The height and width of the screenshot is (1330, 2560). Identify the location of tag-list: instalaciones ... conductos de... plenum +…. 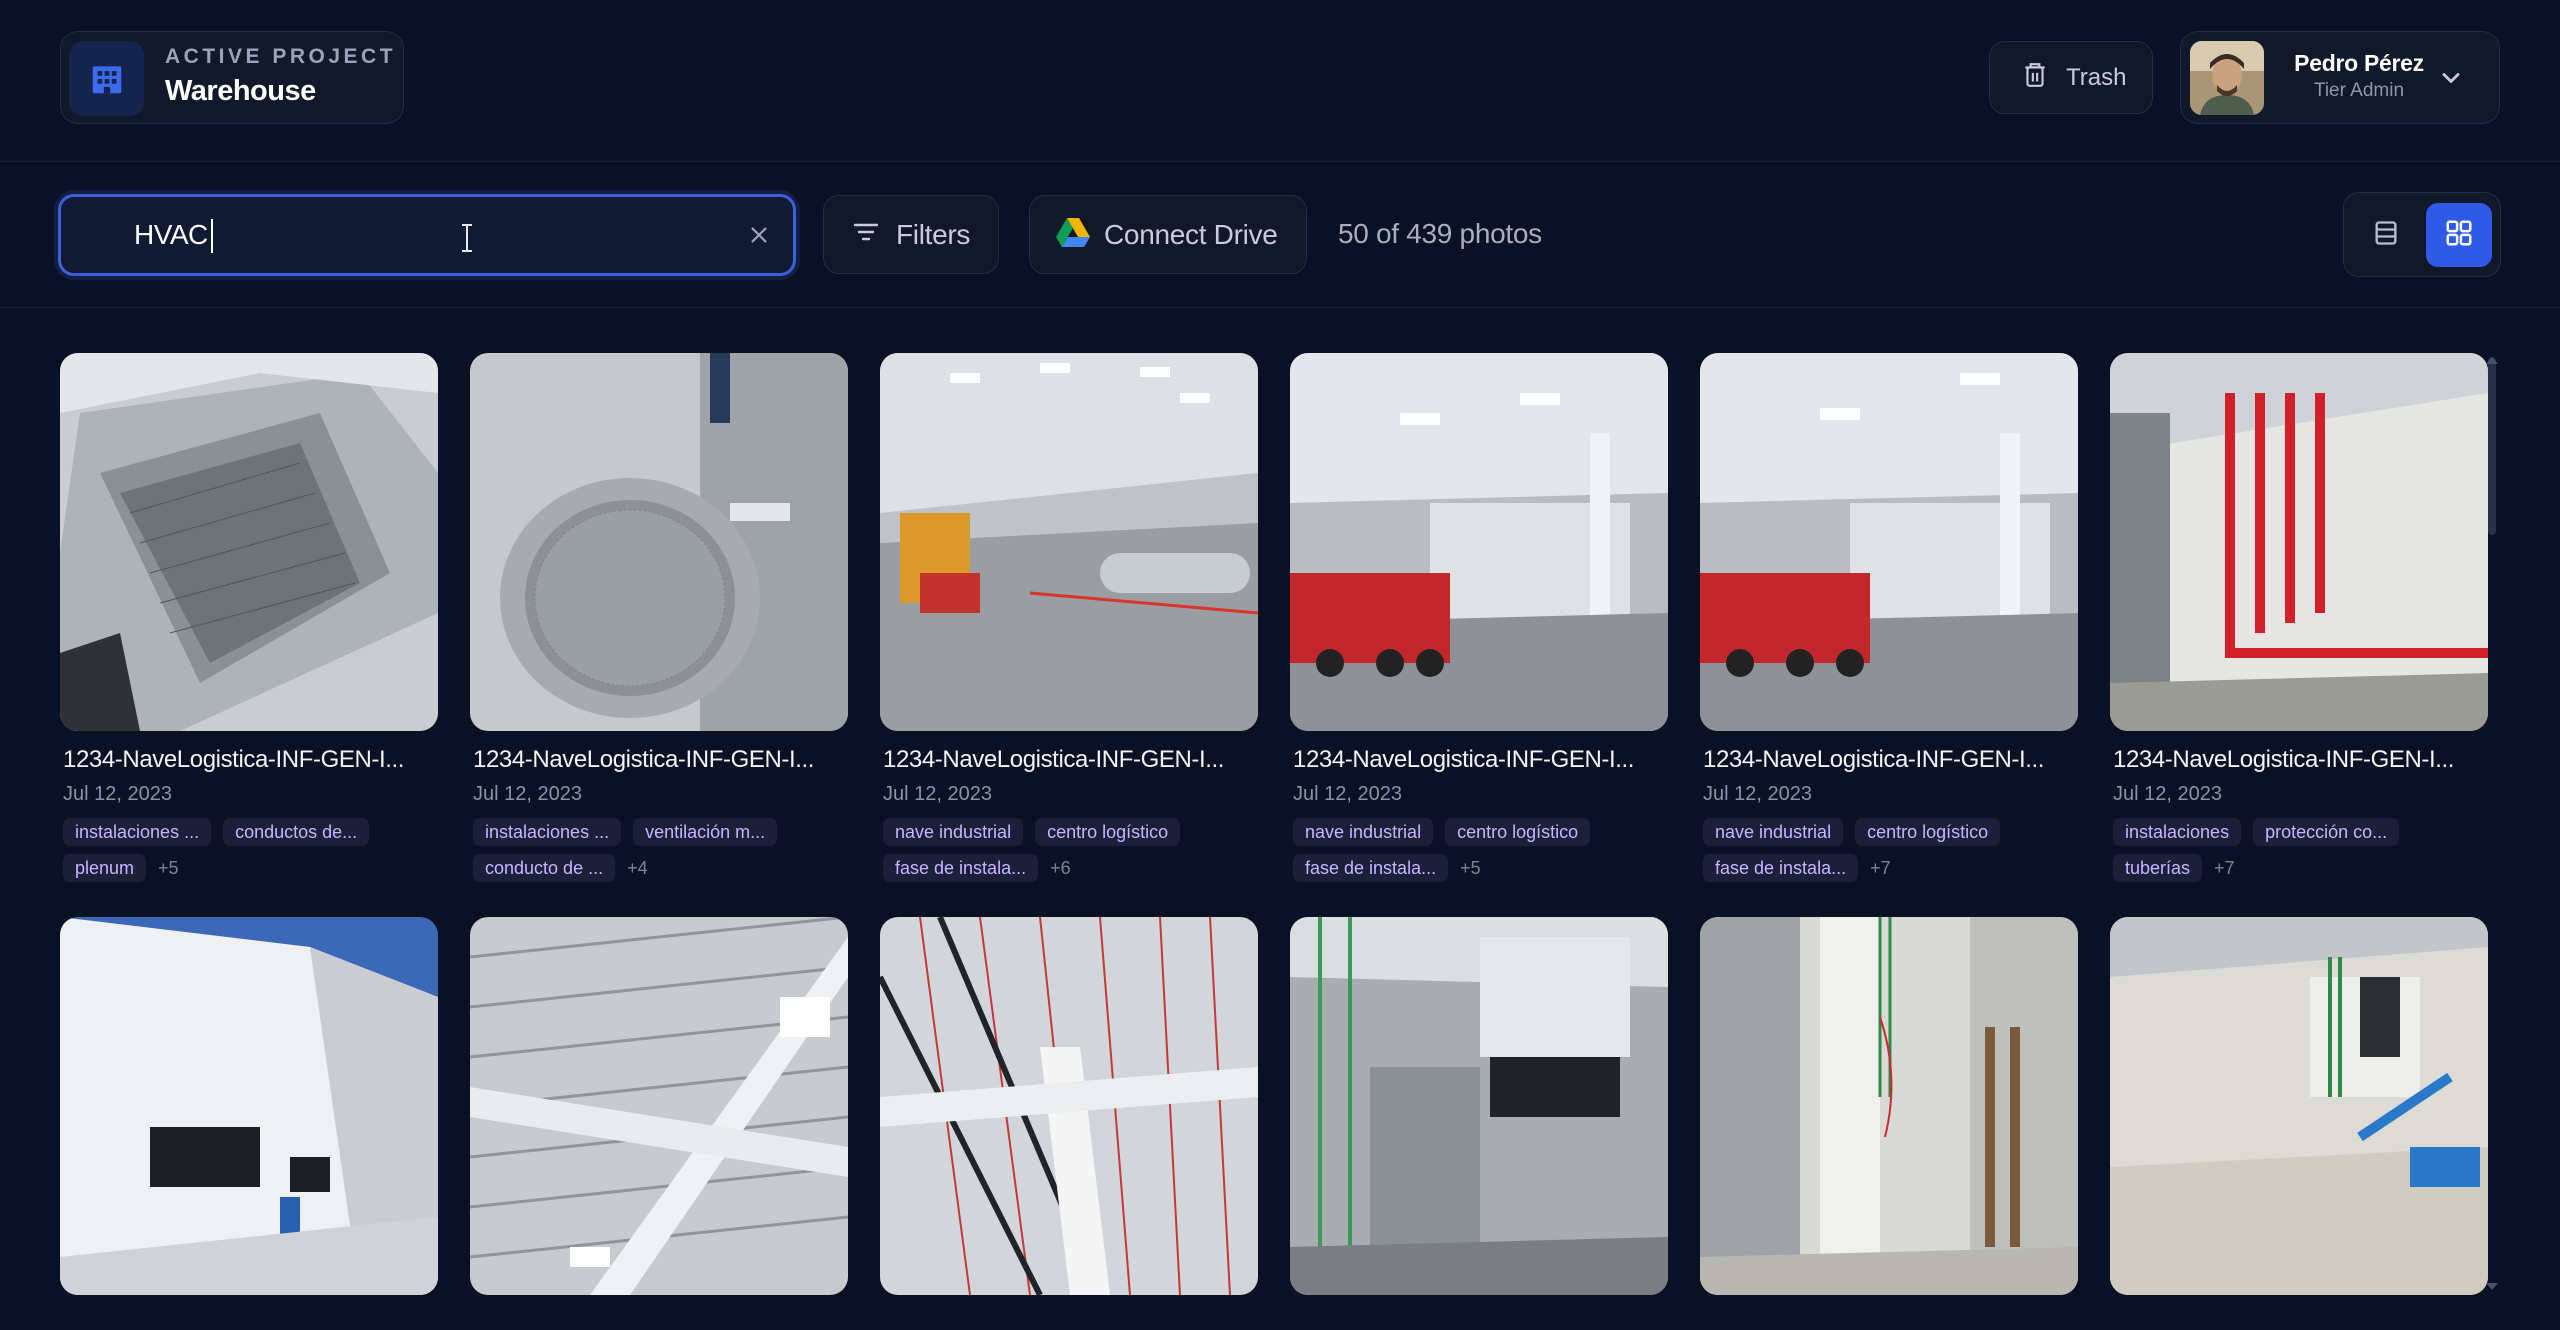
(252, 854).